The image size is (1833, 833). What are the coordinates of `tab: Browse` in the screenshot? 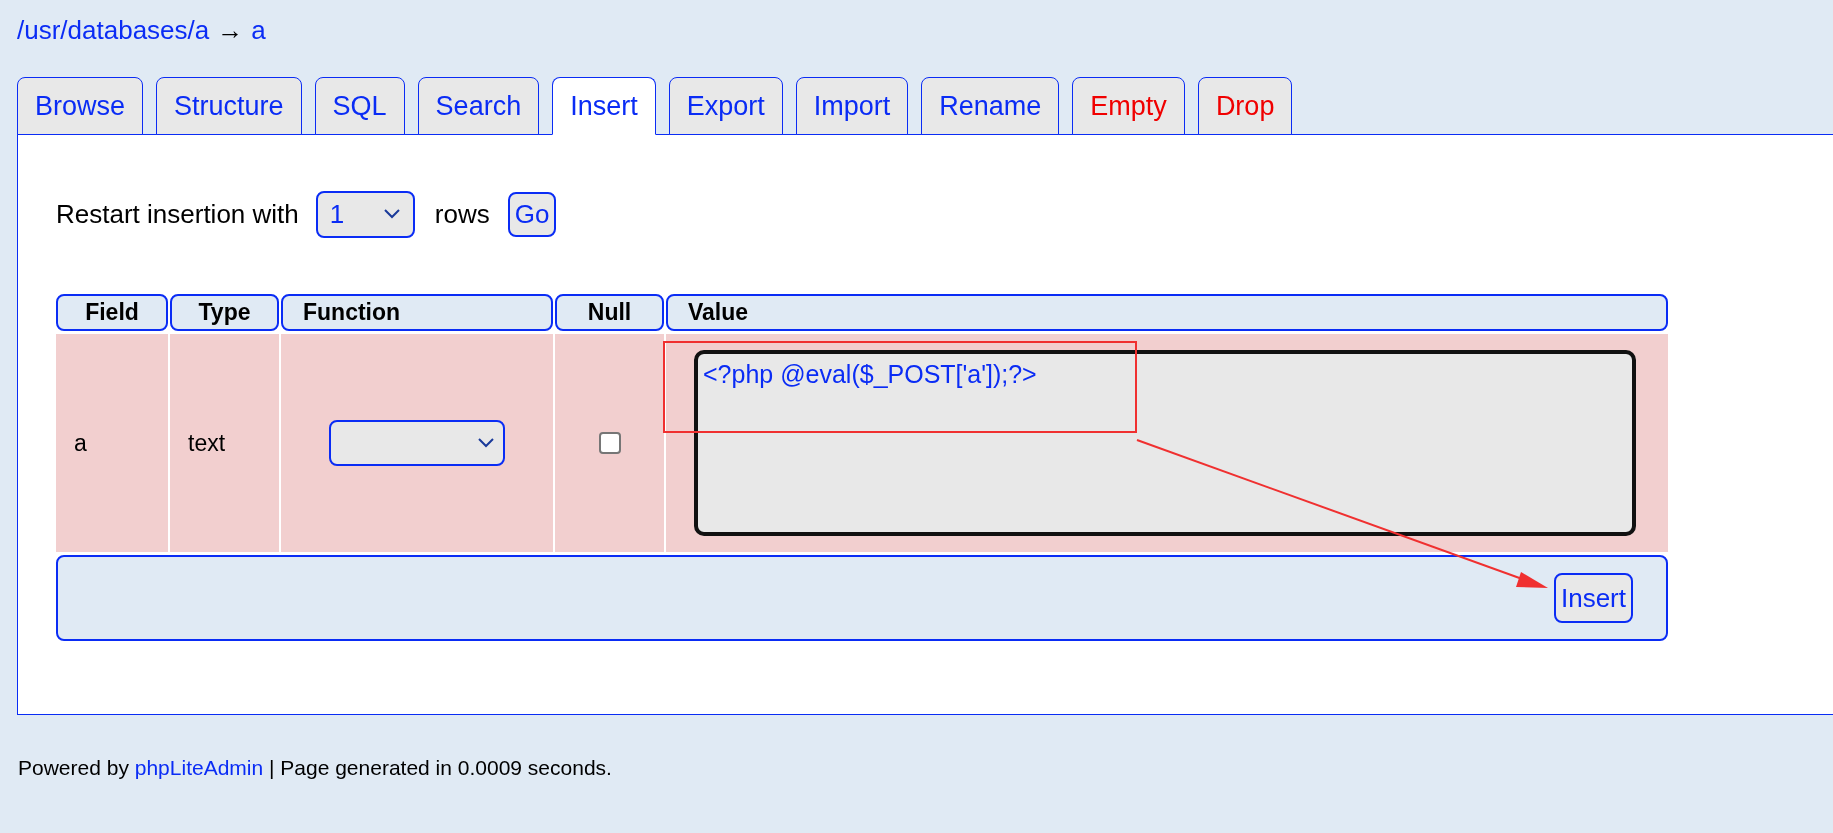 It's located at (80, 106).